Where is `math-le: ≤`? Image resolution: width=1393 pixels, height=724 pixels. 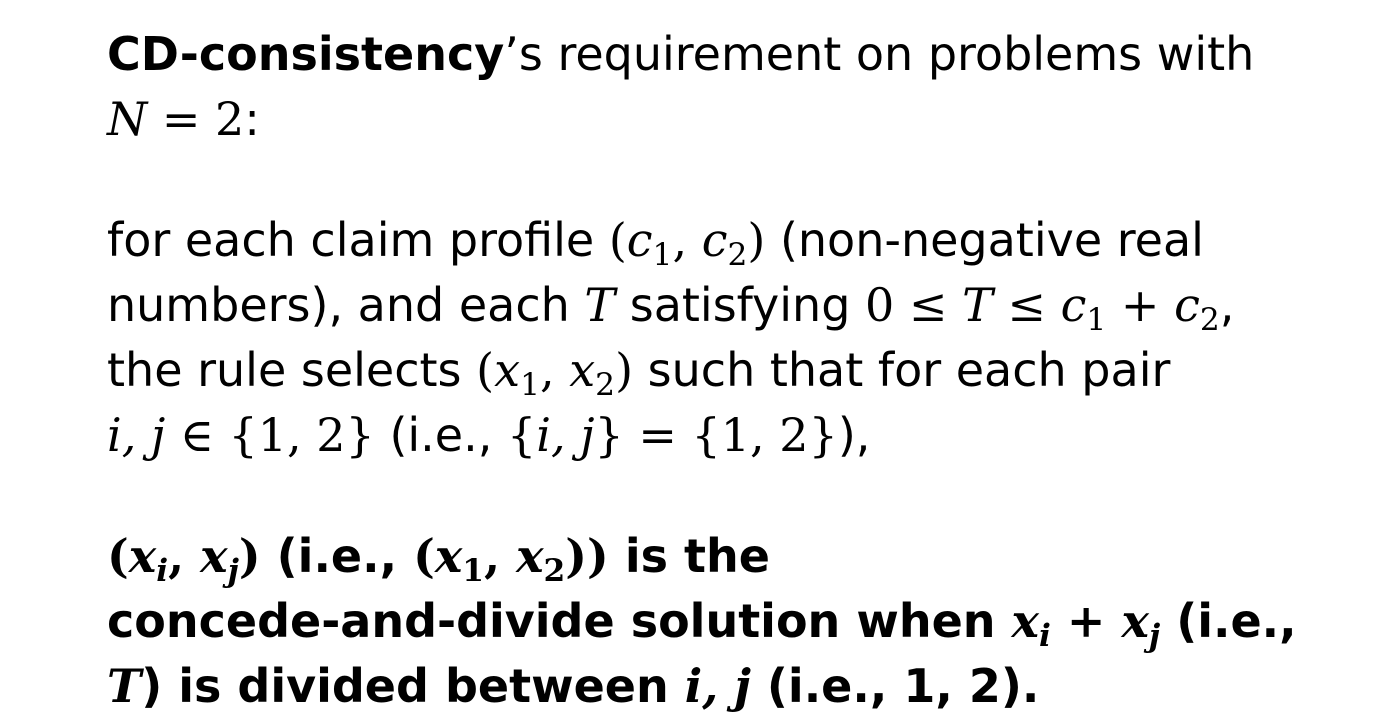
math-le: ≤ is located at coordinates (1026, 305).